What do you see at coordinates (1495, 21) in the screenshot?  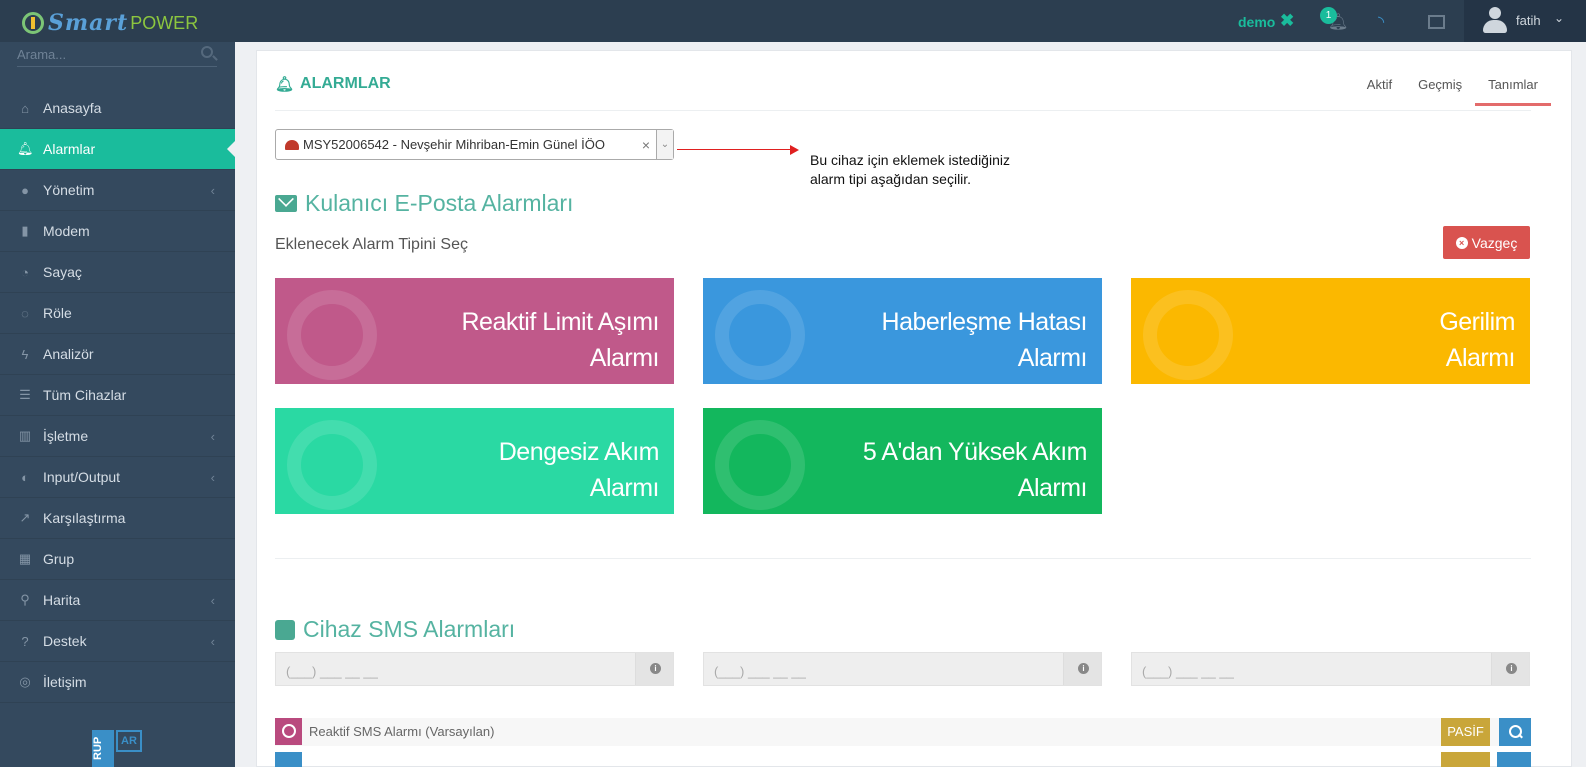 I see `avatar` at bounding box center [1495, 21].